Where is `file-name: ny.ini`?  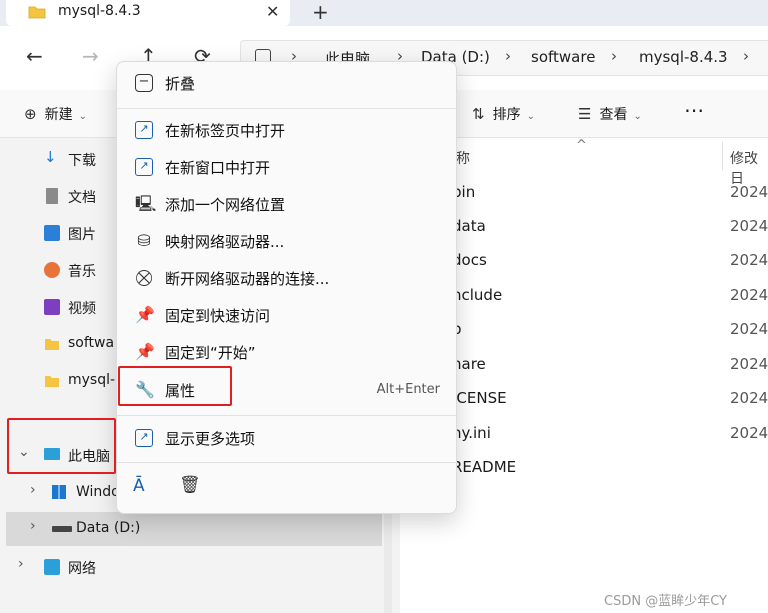 file-name: ny.ini is located at coordinates (471, 433).